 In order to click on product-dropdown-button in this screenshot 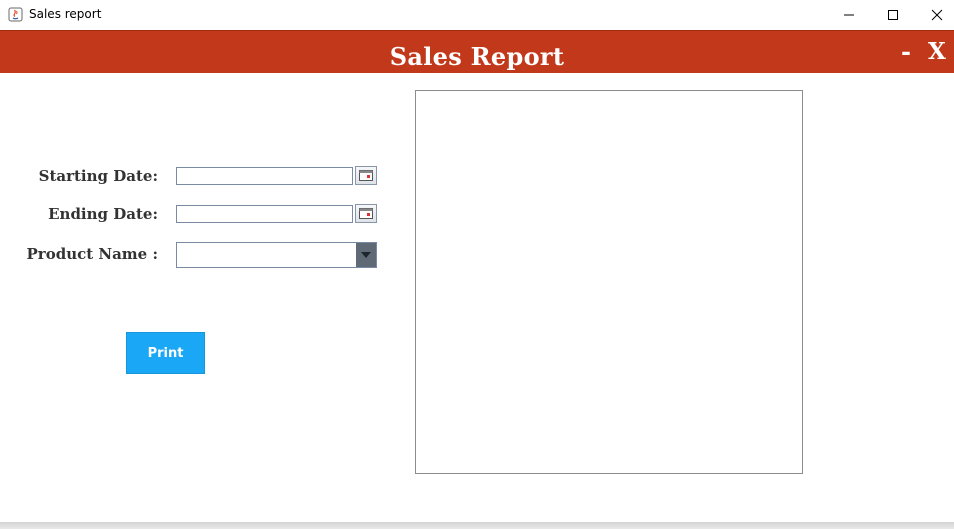, I will do `click(366, 255)`.